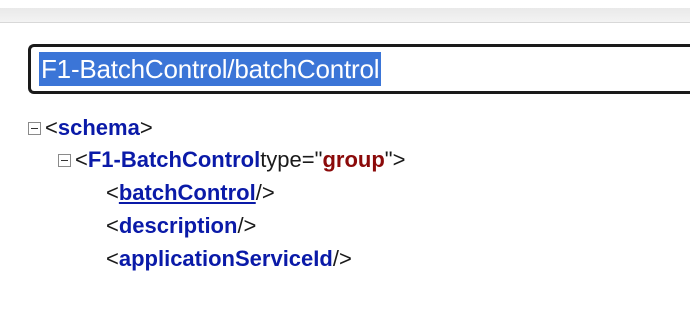 This screenshot has height=312, width=690. What do you see at coordinates (210, 69) in the screenshot?
I see `xpath-input-value: F1-BatchControl/batchControl` at bounding box center [210, 69].